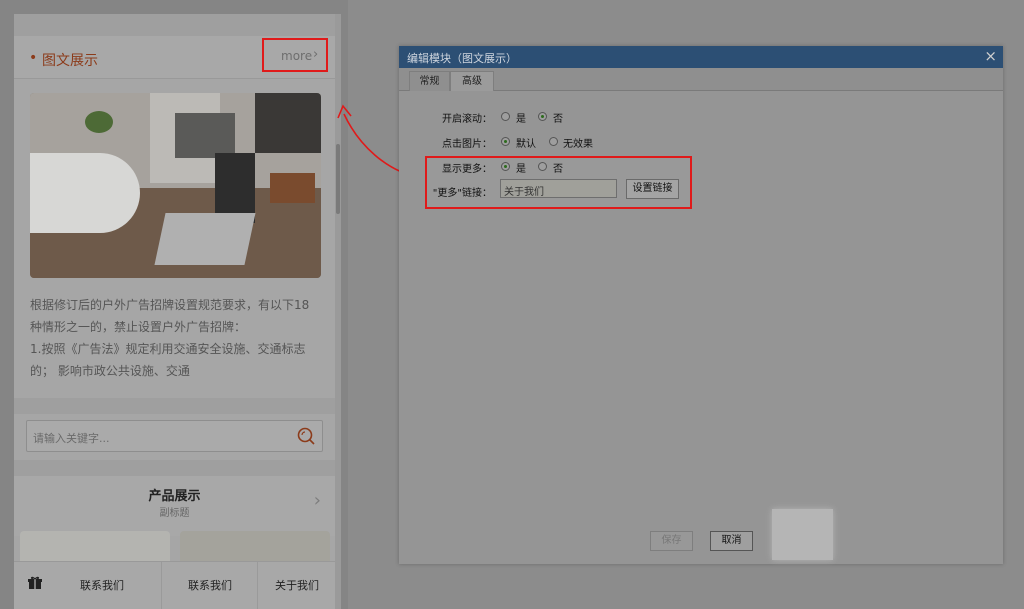  Describe the element at coordinates (542, 166) in the screenshot. I see `radio-more-no` at that location.